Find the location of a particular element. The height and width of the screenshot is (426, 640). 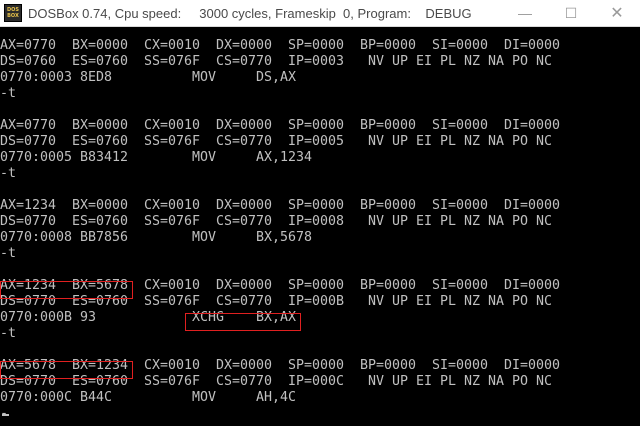

console-line: 0770:0005 B83412 MOV AX,1234 is located at coordinates (156, 157).